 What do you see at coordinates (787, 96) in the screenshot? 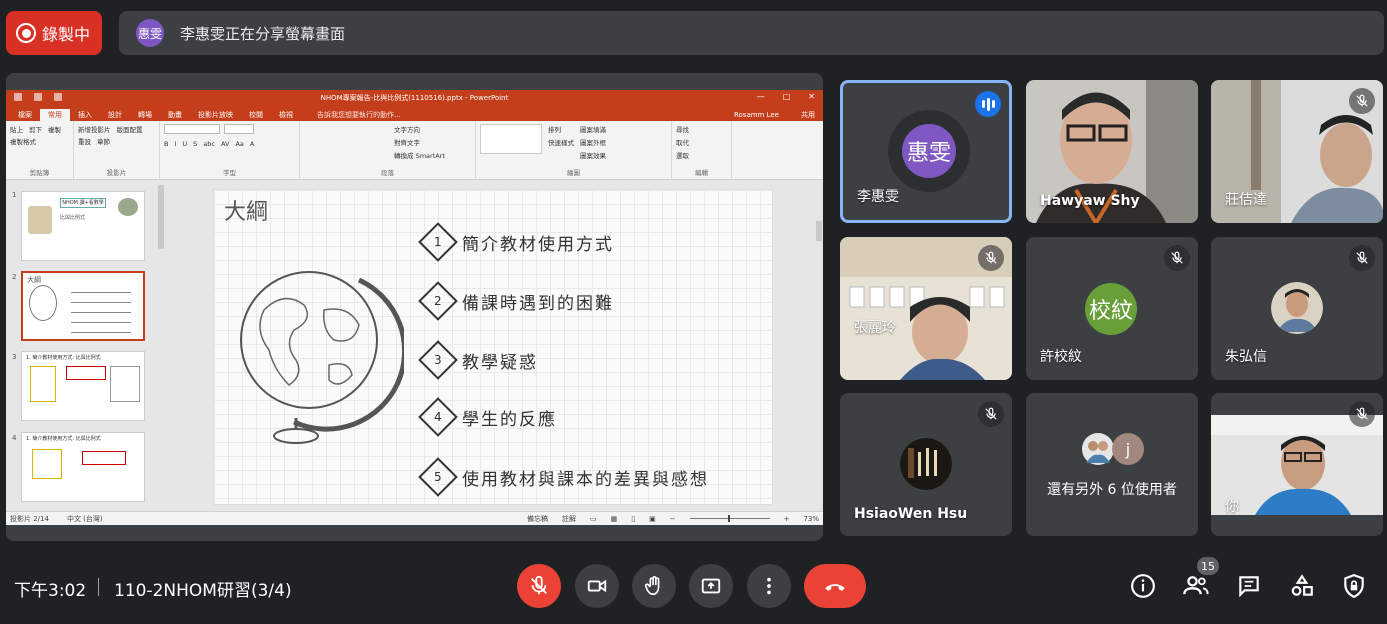
I see `maximize-icon: □` at bounding box center [787, 96].